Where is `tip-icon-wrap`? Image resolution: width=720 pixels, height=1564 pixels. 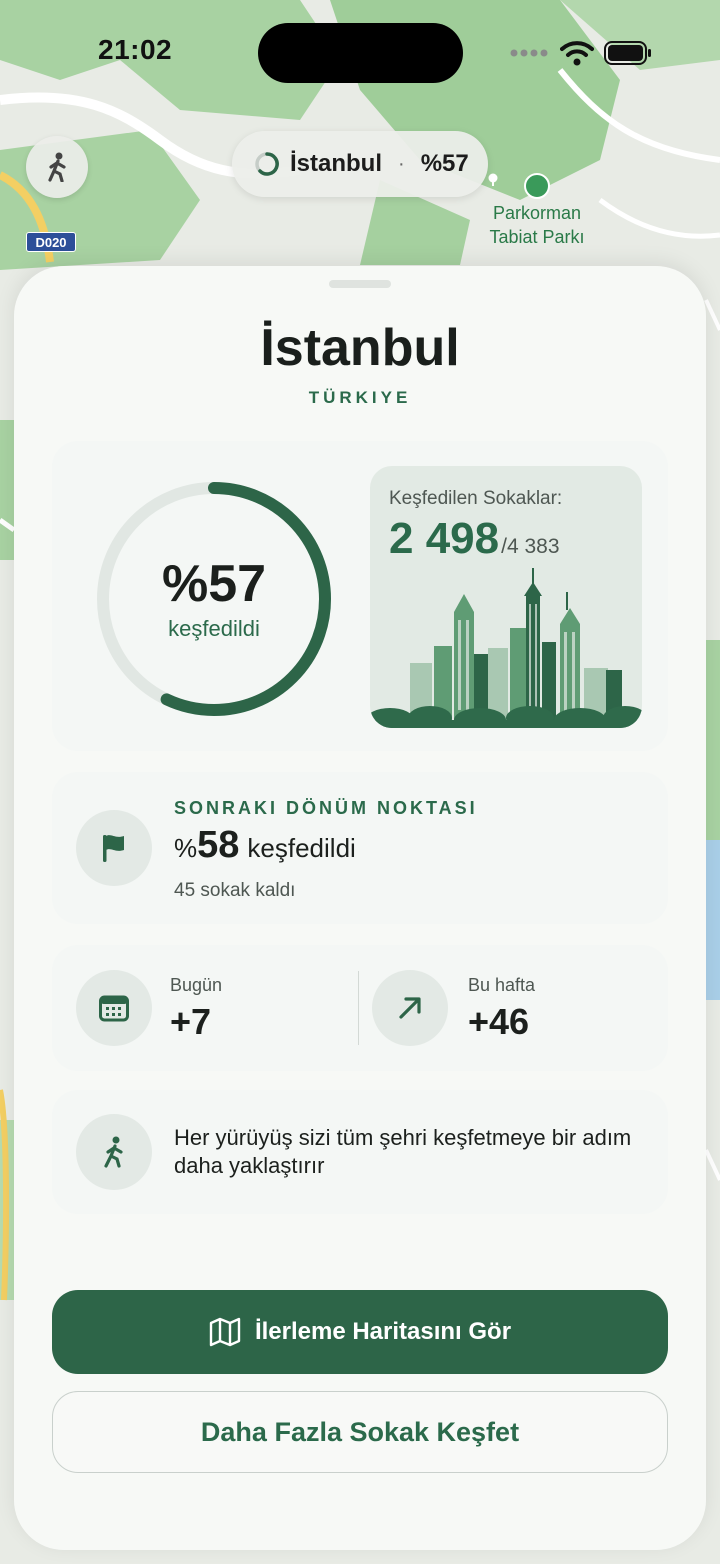 tip-icon-wrap is located at coordinates (114, 1152).